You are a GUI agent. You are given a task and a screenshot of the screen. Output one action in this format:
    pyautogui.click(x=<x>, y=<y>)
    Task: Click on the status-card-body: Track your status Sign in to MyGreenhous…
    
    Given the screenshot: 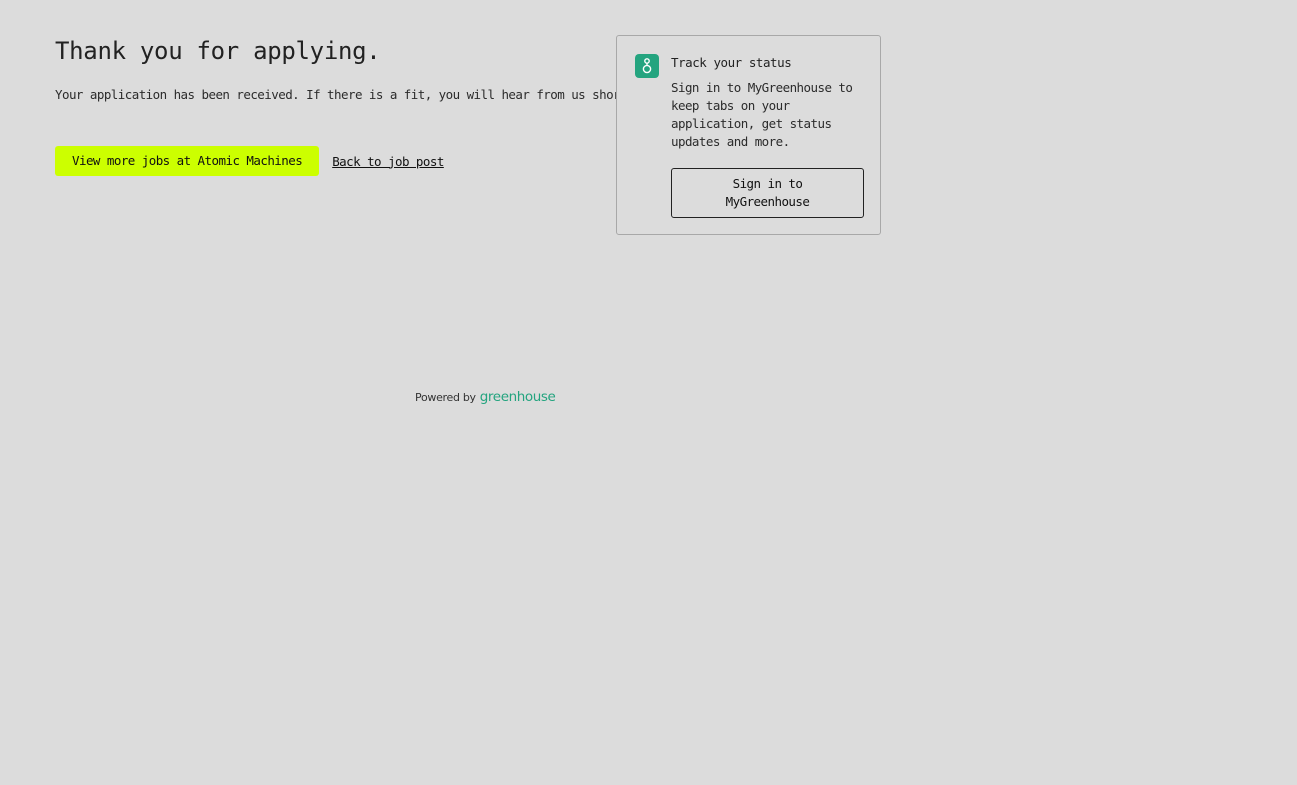 What is the action you would take?
    pyautogui.click(x=768, y=103)
    